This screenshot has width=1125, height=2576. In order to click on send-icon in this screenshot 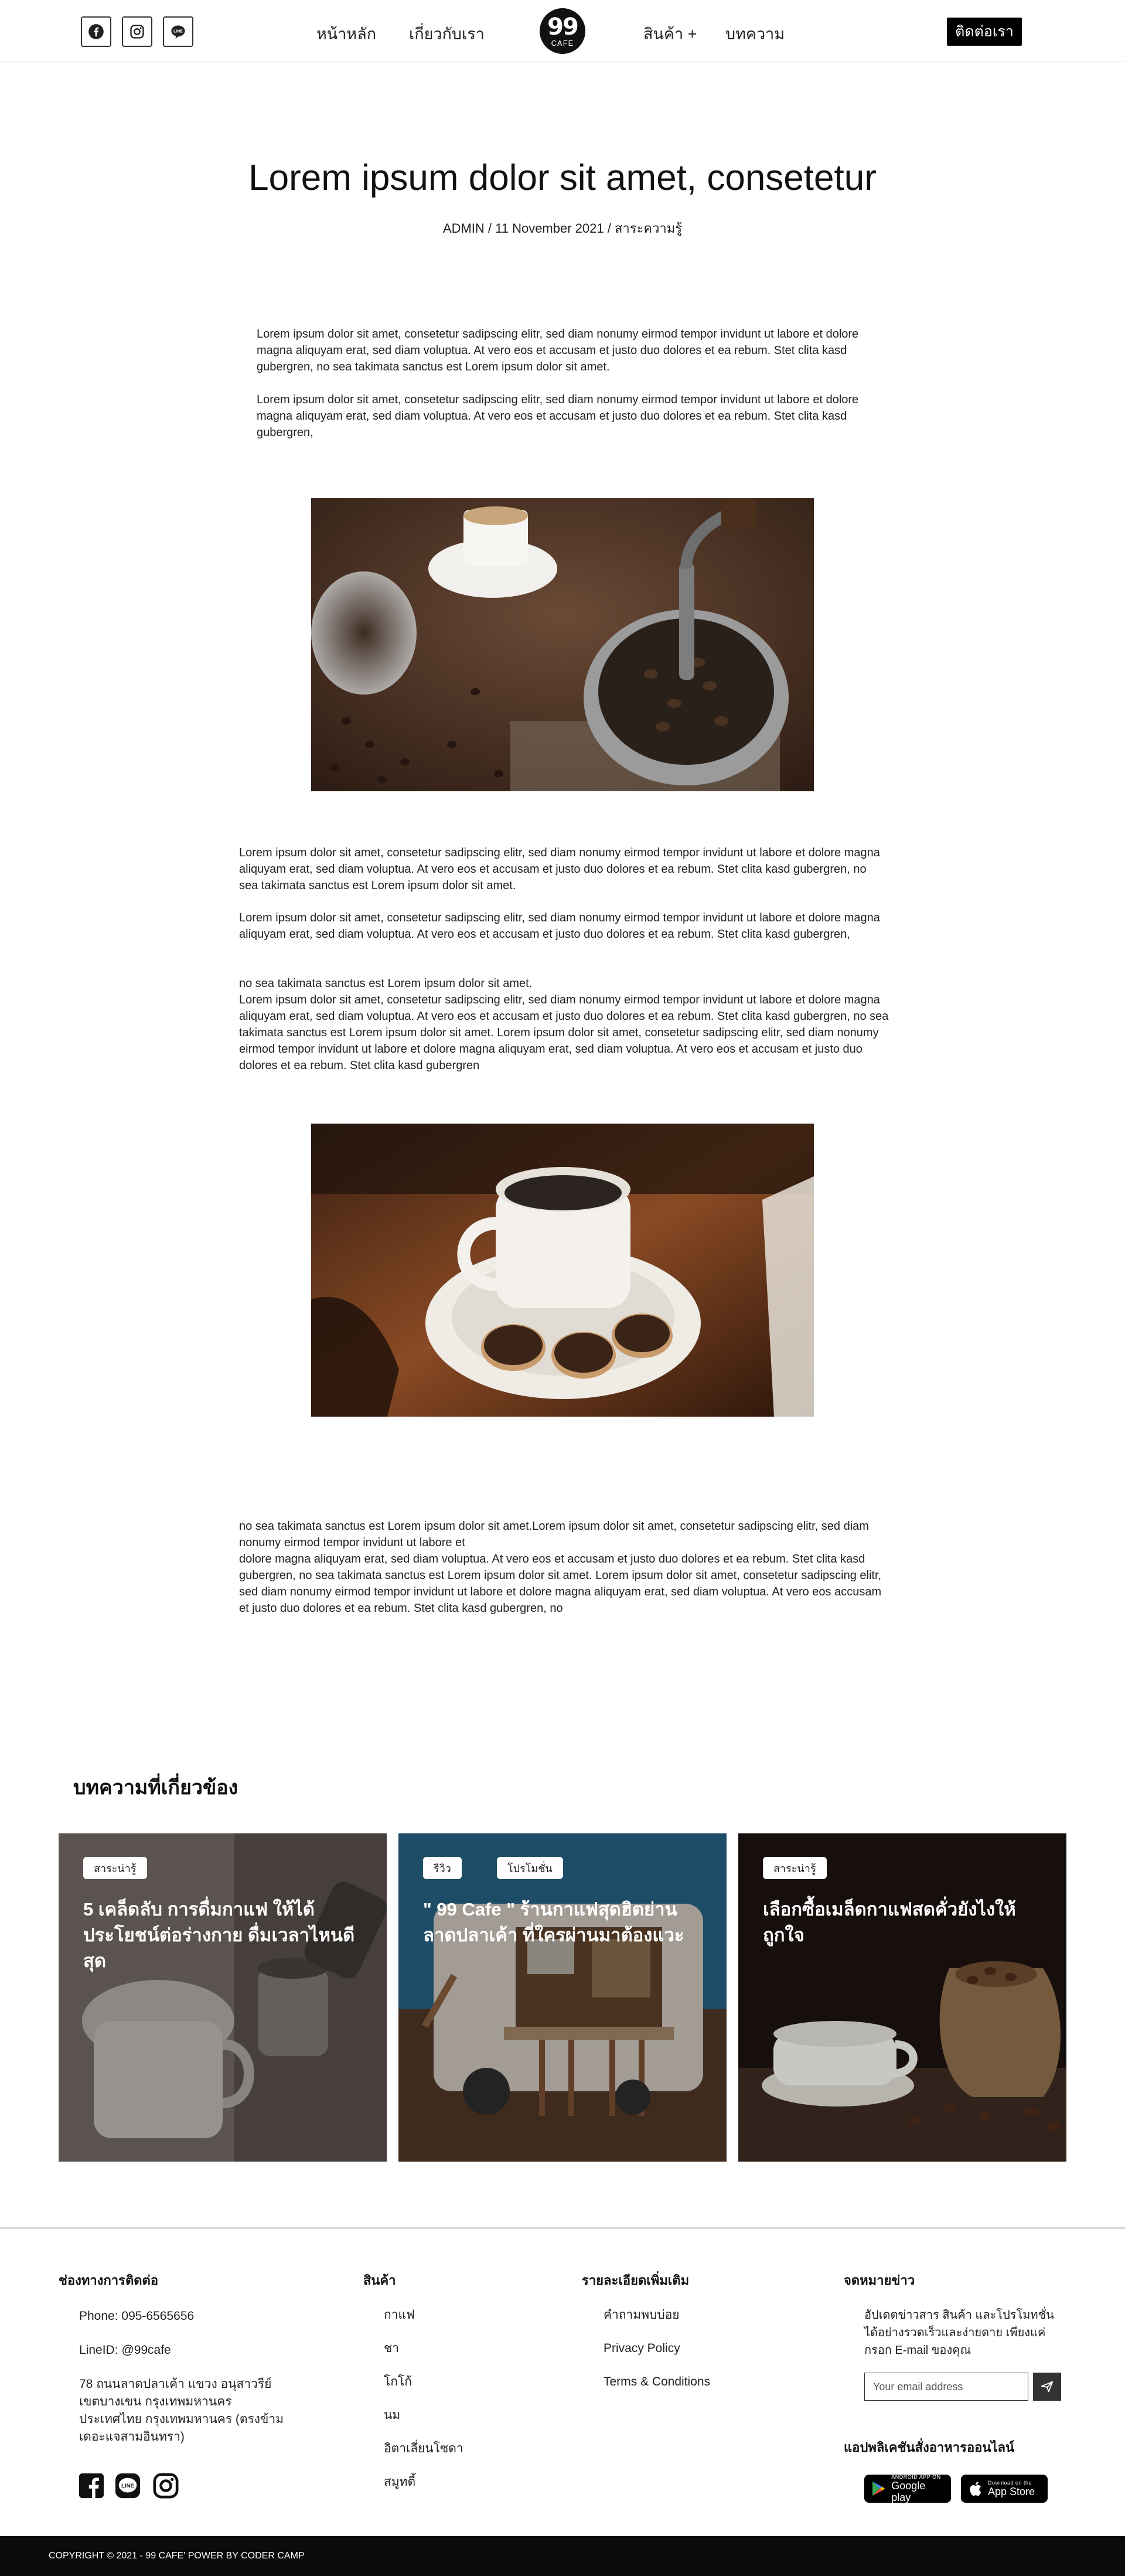, I will do `click(1047, 2387)`.